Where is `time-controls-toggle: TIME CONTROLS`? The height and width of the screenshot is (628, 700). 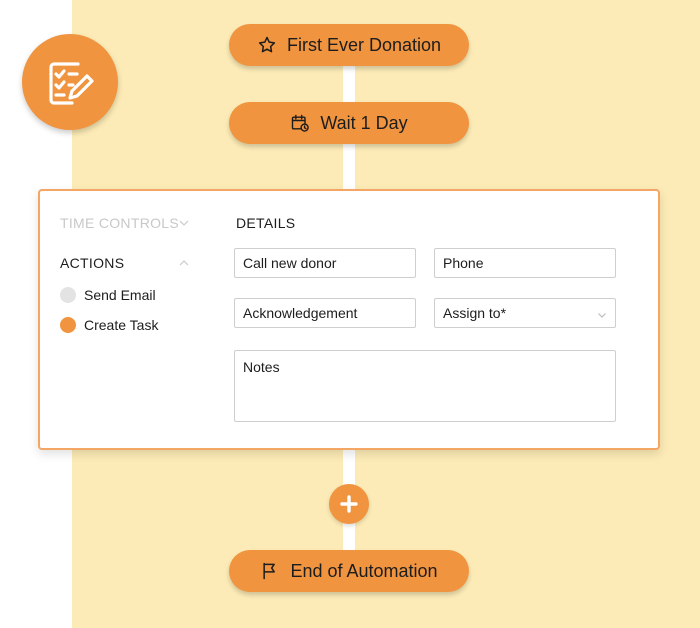
time-controls-toggle: TIME CONTROLS is located at coordinates (124, 223).